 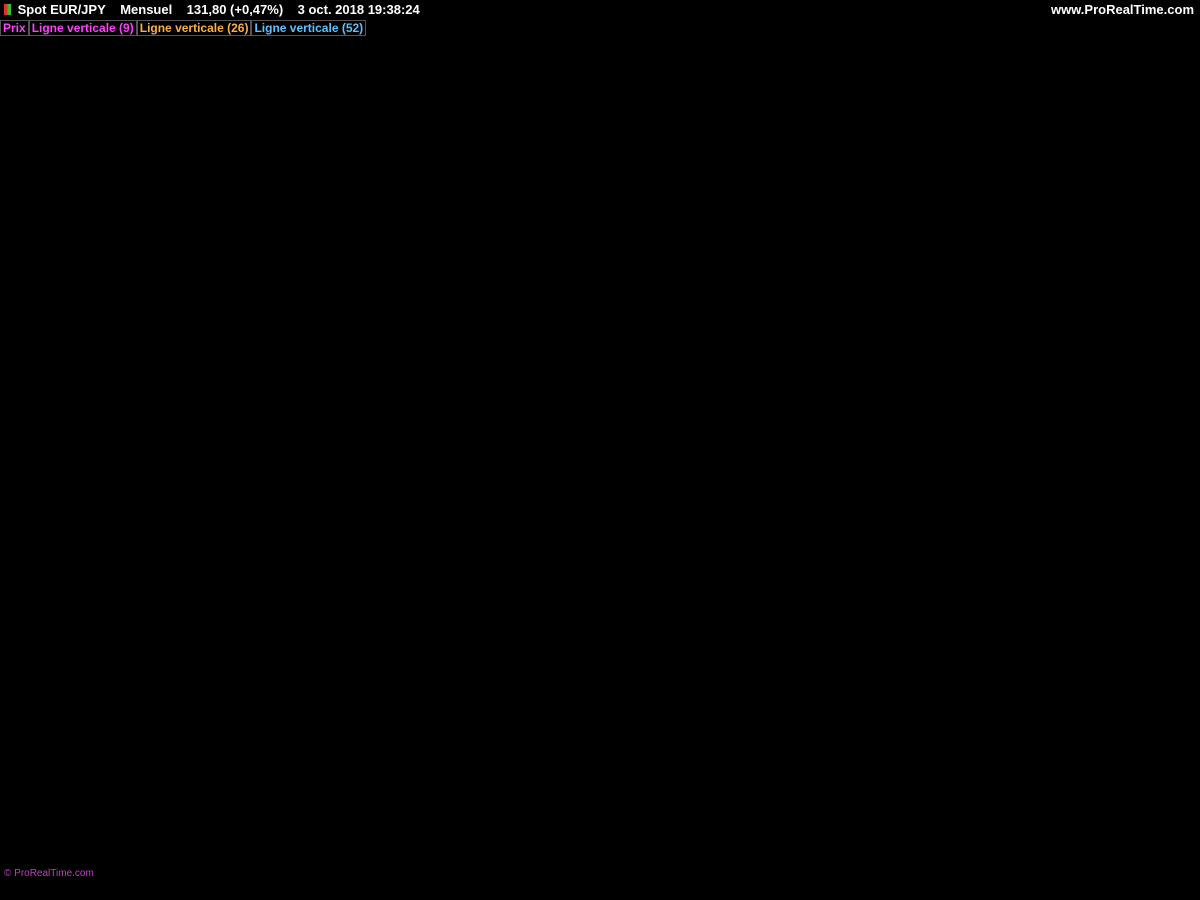 What do you see at coordinates (14, 28) in the screenshot?
I see `legend-item-prix: Prix` at bounding box center [14, 28].